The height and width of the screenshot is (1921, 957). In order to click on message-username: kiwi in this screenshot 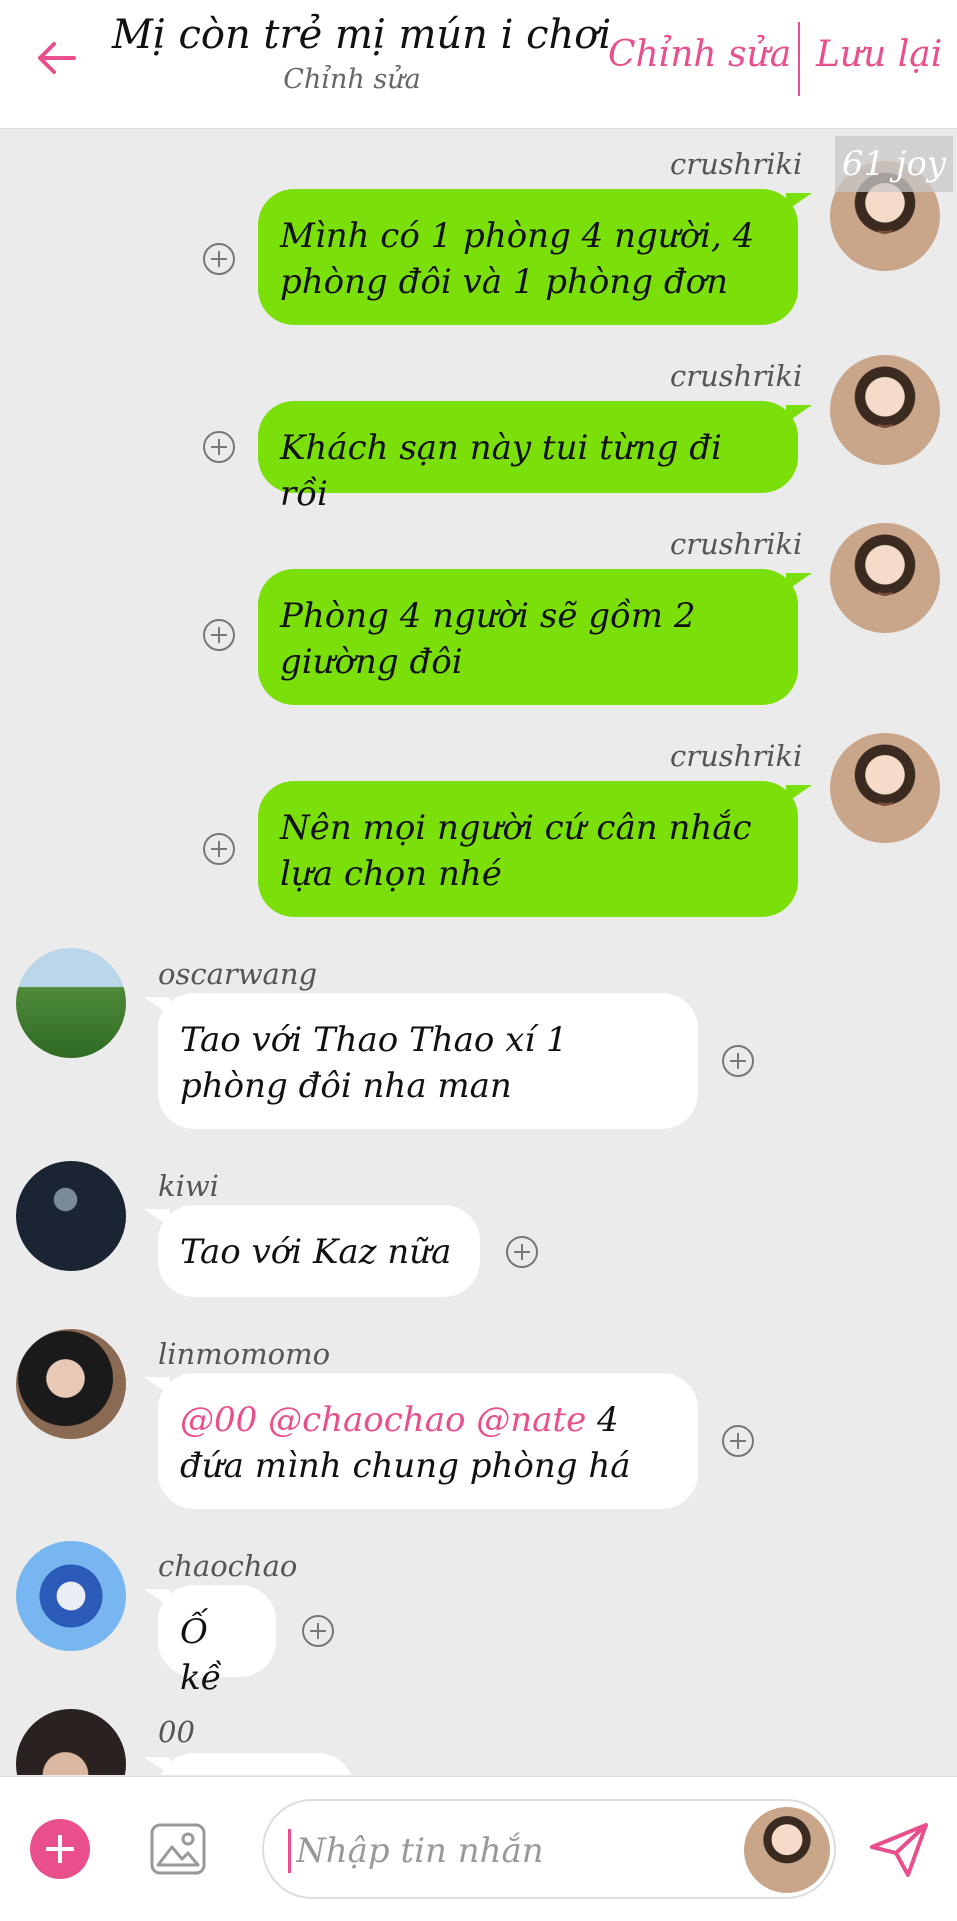, I will do `click(188, 1186)`.